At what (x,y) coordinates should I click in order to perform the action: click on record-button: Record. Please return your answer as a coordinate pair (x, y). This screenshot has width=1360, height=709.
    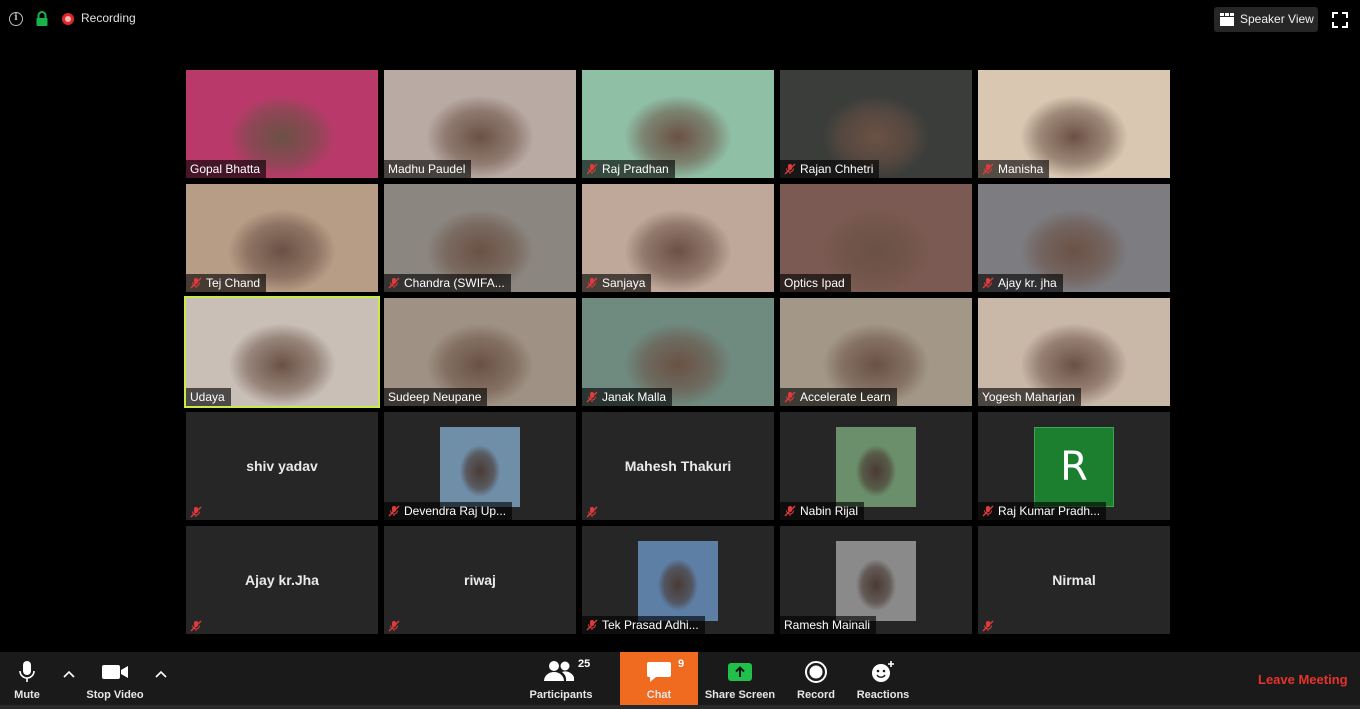
    Looking at the image, I should click on (816, 680).